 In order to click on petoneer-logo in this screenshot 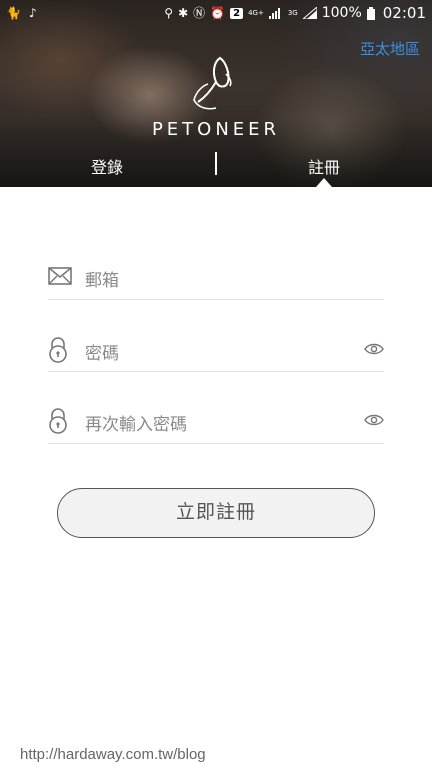, I will do `click(216, 83)`.